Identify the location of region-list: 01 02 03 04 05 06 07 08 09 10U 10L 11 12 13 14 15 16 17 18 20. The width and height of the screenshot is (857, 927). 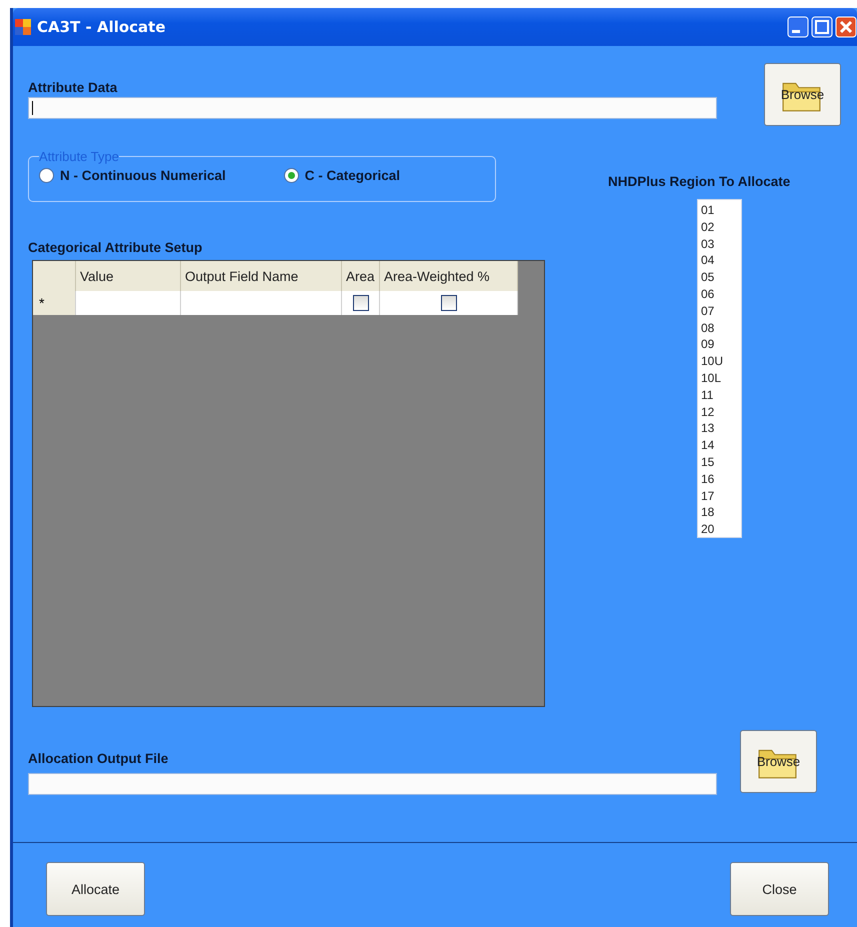
(719, 368).